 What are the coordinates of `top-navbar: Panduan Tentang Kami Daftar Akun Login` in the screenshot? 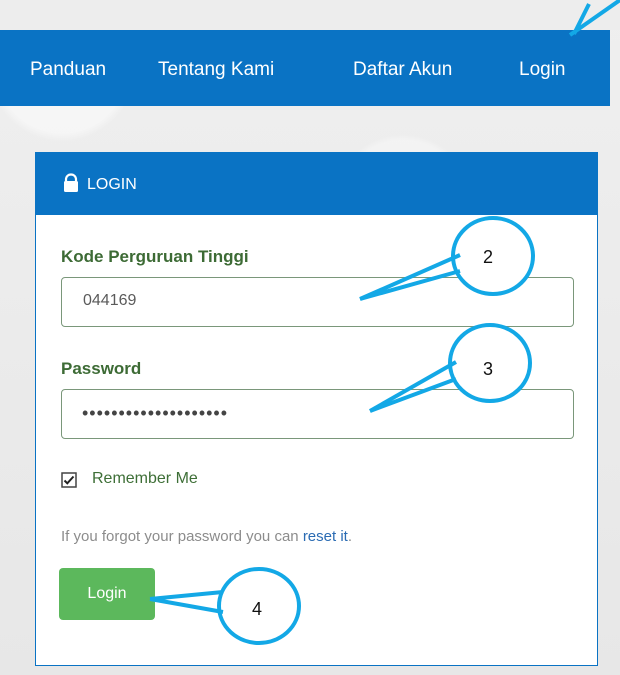 It's located at (305, 68).